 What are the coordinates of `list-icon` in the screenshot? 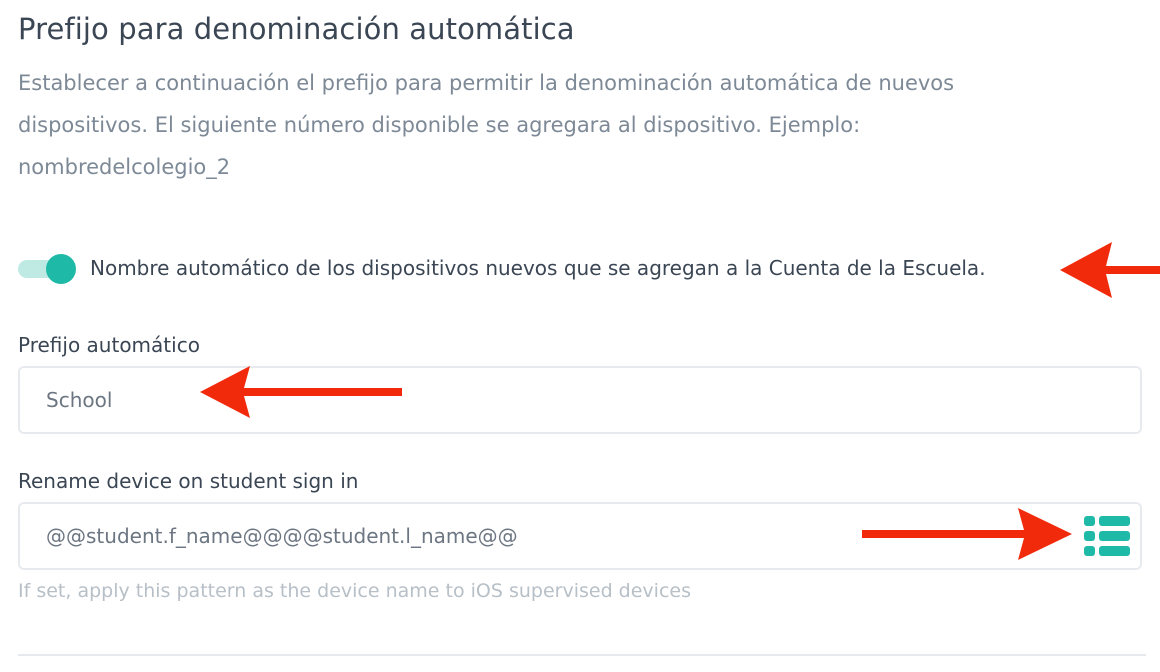 It's located at (1107, 536).